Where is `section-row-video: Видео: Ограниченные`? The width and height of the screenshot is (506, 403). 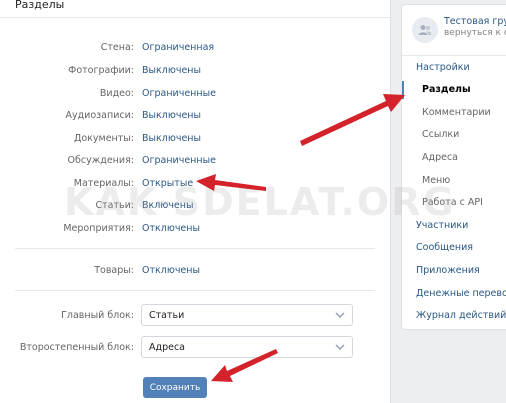 section-row-video: Видео: Ограниченные is located at coordinates (195, 95).